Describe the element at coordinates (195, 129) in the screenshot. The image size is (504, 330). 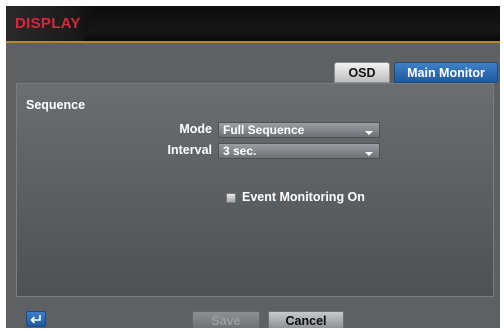
I see `mode-label: Mode` at that location.